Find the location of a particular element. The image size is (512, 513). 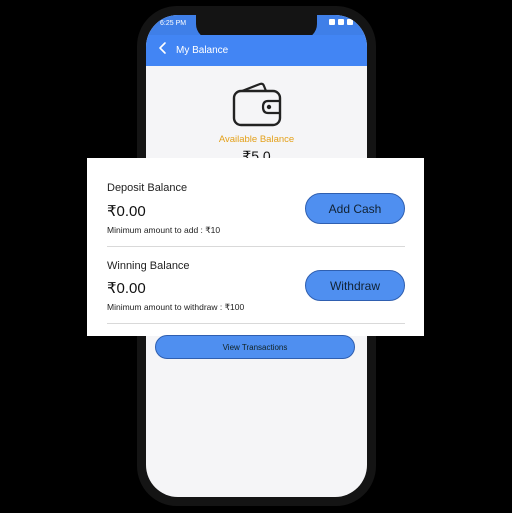

battery-icon is located at coordinates (350, 22).